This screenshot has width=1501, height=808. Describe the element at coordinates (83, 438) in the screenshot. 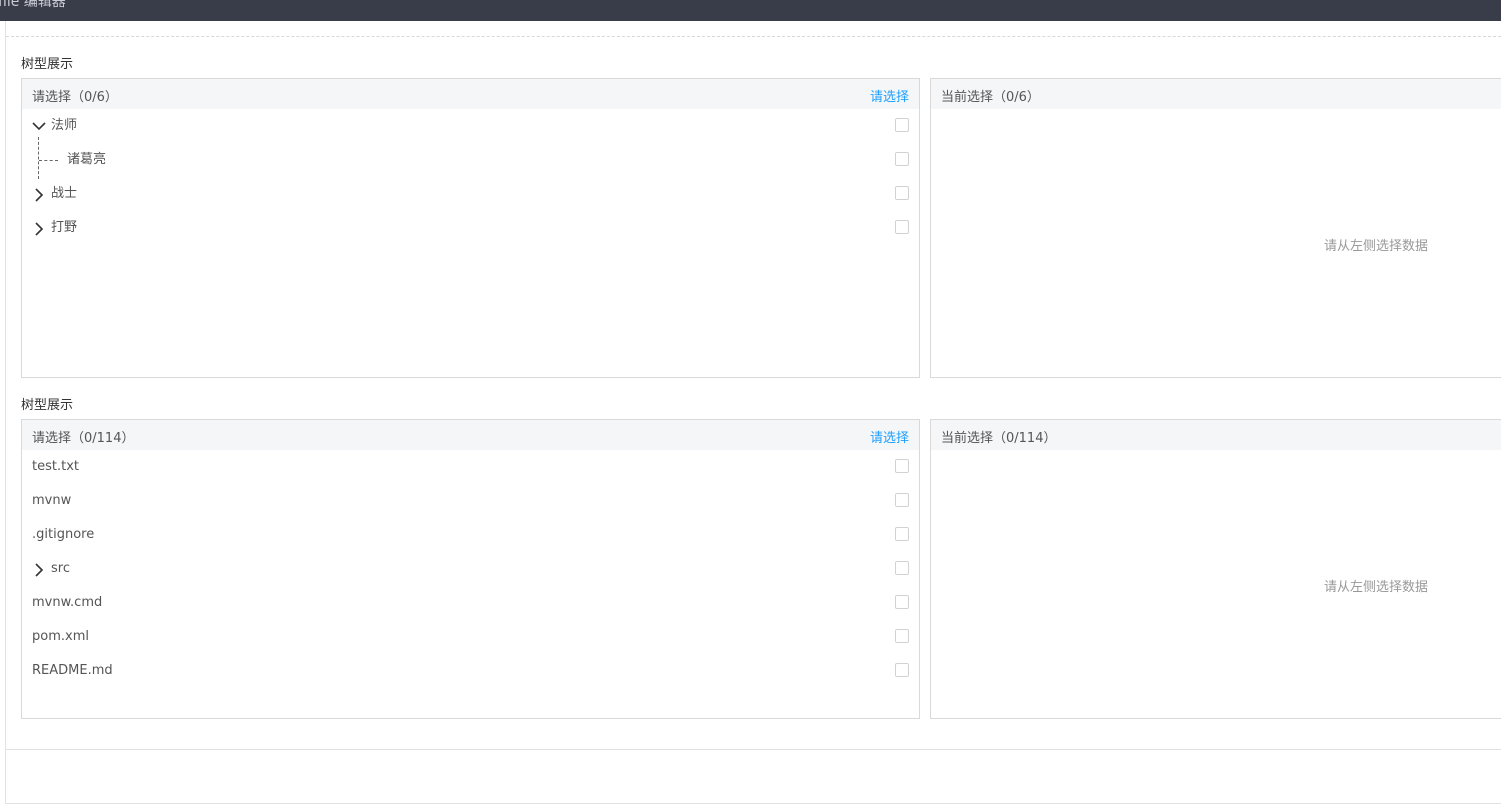

I see `panel-title: 请选择（0/114）` at that location.